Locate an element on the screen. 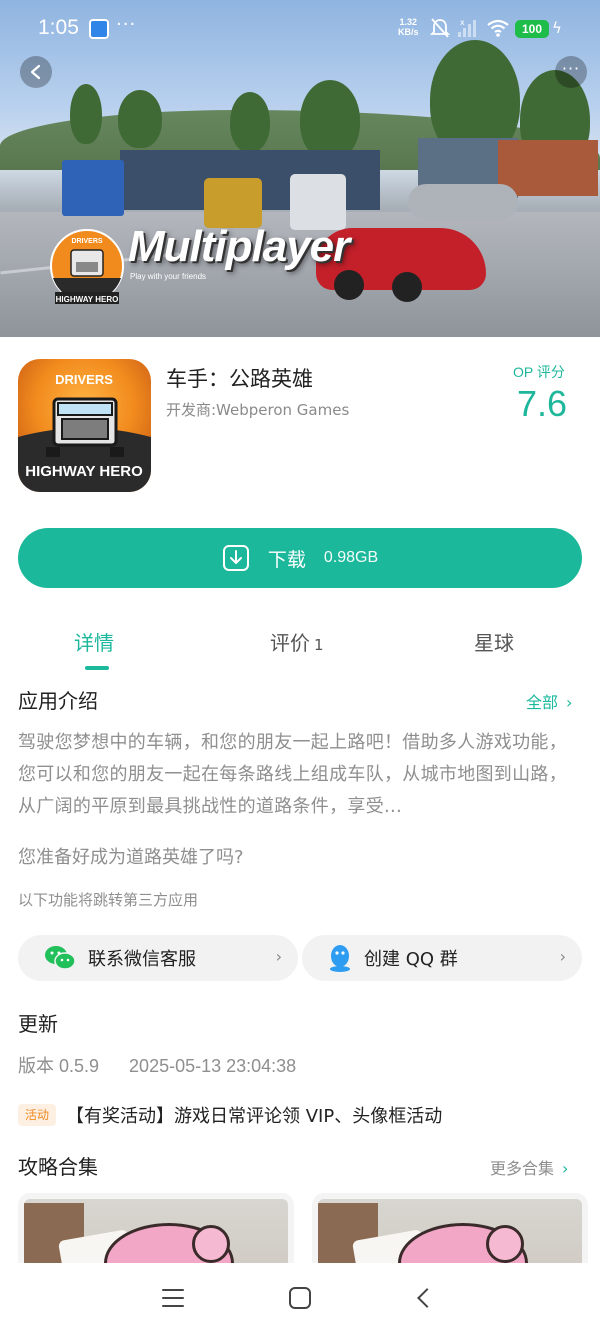 Image resolution: width=600 pixels, height=1333 pixels. update-title: 更新 is located at coordinates (38, 1024).